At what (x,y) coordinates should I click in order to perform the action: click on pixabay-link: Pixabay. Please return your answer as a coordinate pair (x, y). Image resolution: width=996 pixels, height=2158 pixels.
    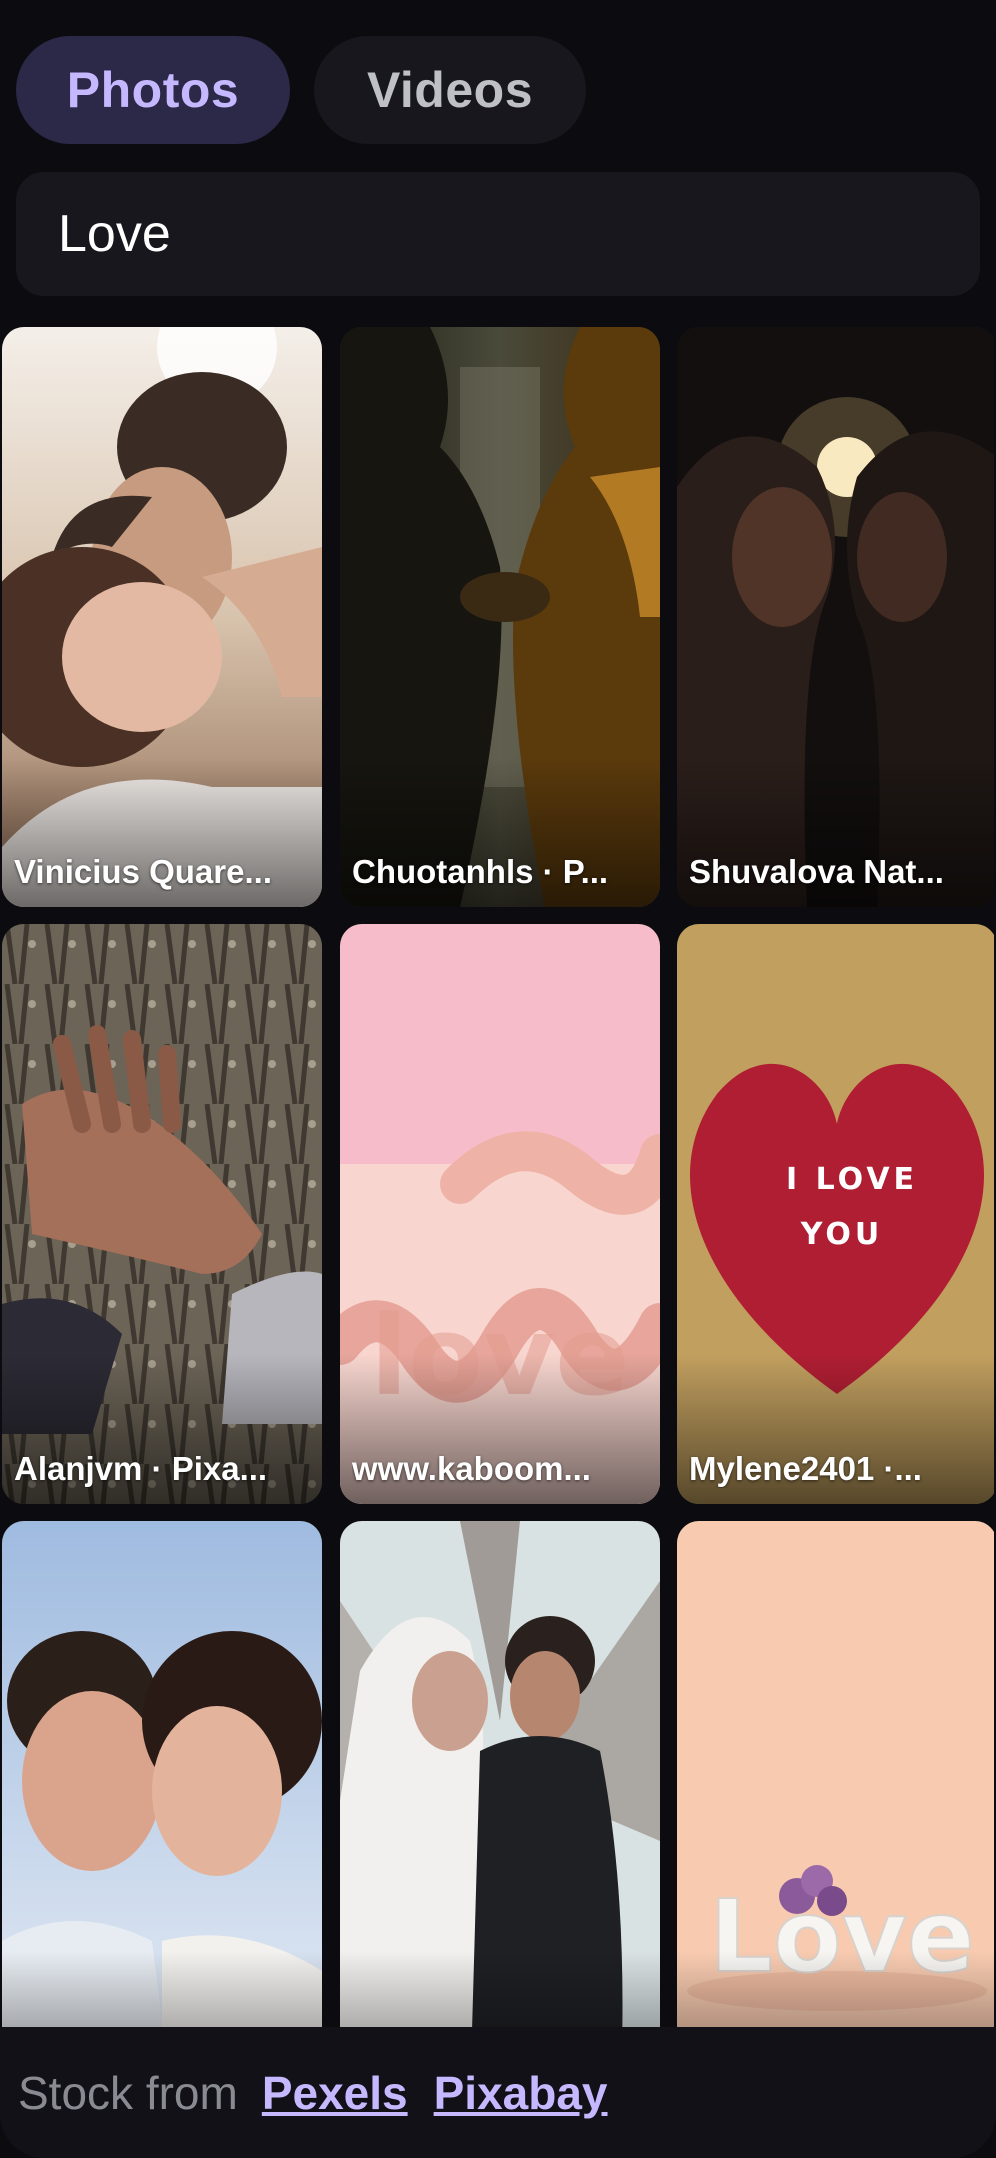
    Looking at the image, I should click on (521, 2093).